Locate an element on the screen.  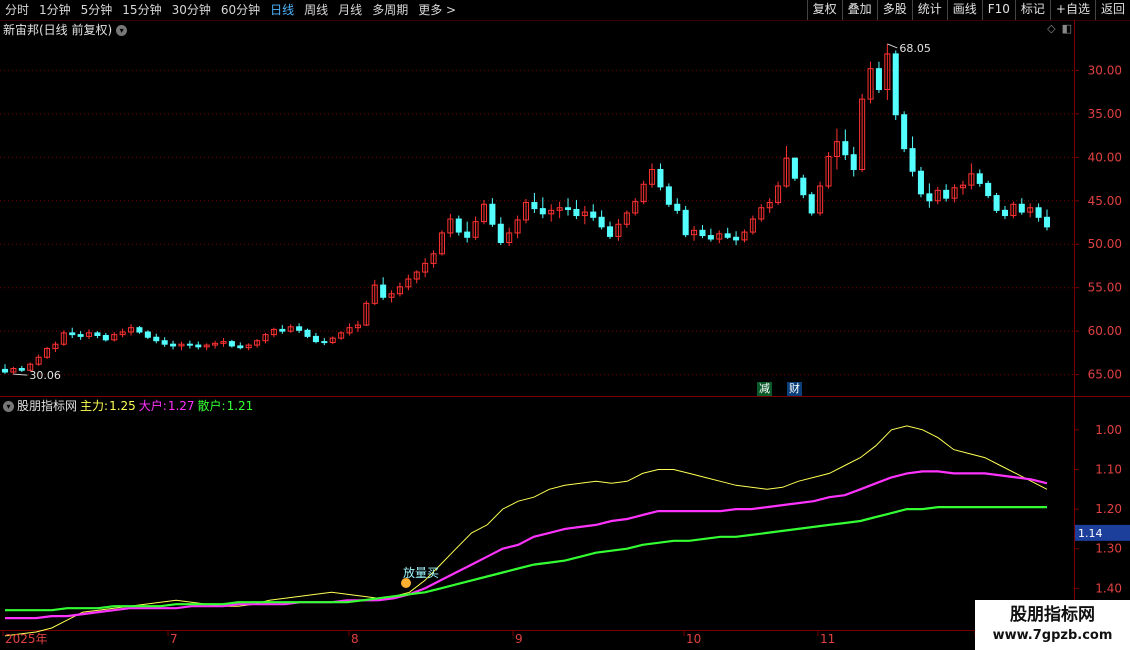
buy-signal-label: 放量买 is located at coordinates (421, 572).